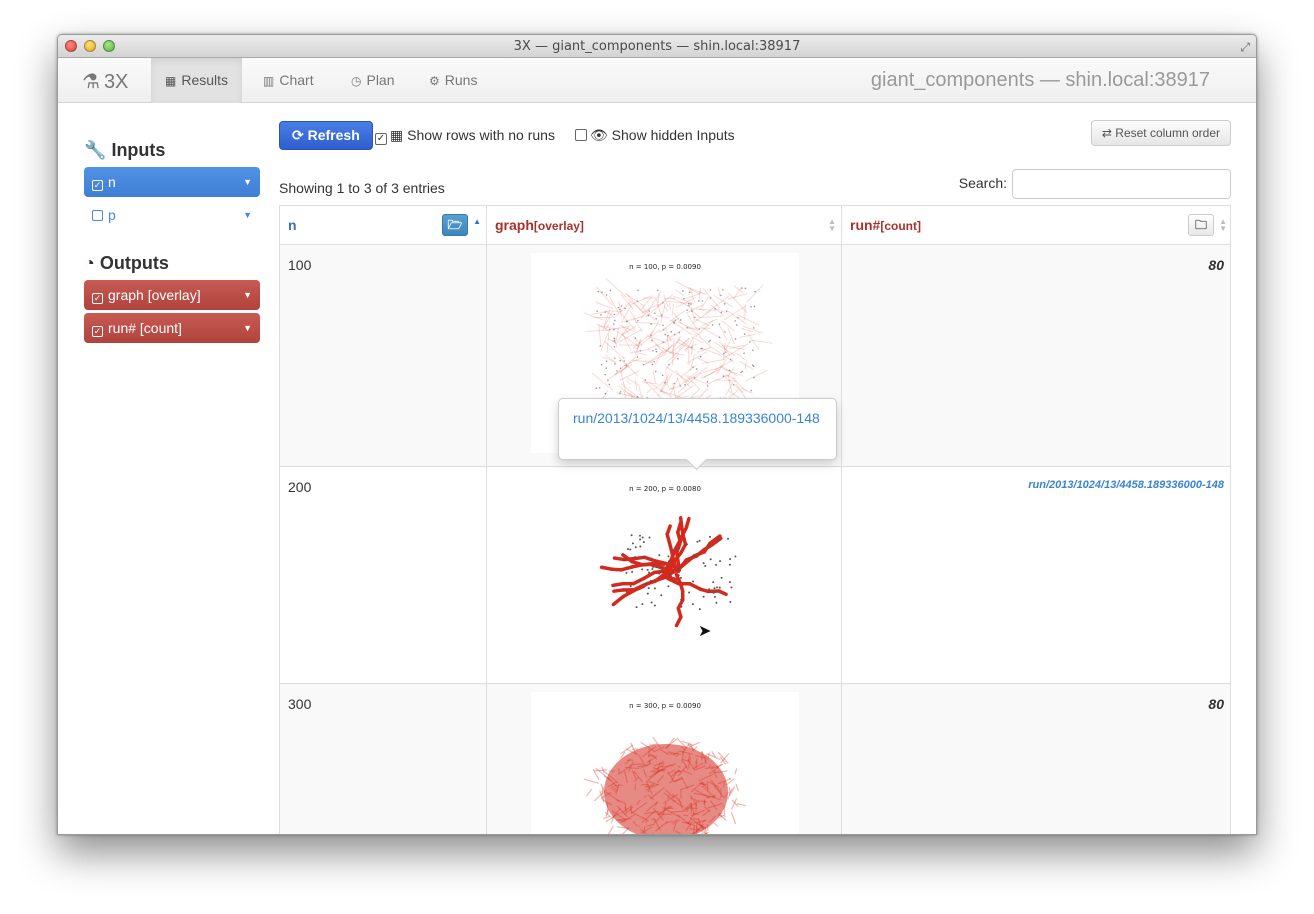  What do you see at coordinates (89, 263) in the screenshot?
I see `dashboard-icon: ◔` at bounding box center [89, 263].